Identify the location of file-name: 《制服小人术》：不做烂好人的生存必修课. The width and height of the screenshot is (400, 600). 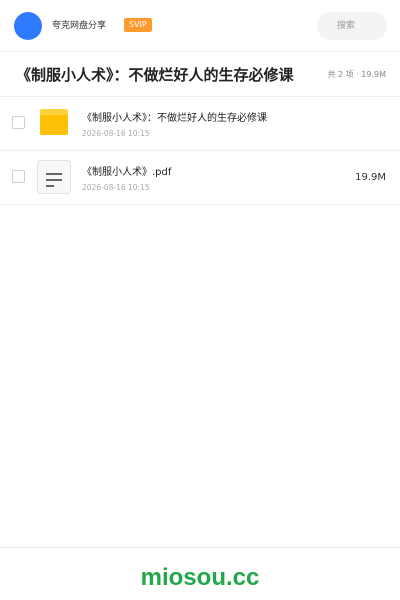
(174, 119).